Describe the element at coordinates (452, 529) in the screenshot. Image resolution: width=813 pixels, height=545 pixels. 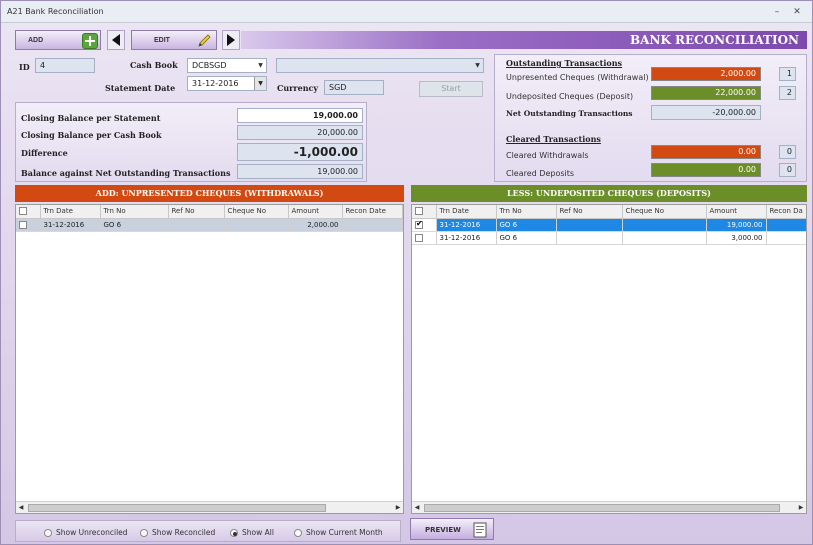
I see `preview-button: PREVIEW` at that location.